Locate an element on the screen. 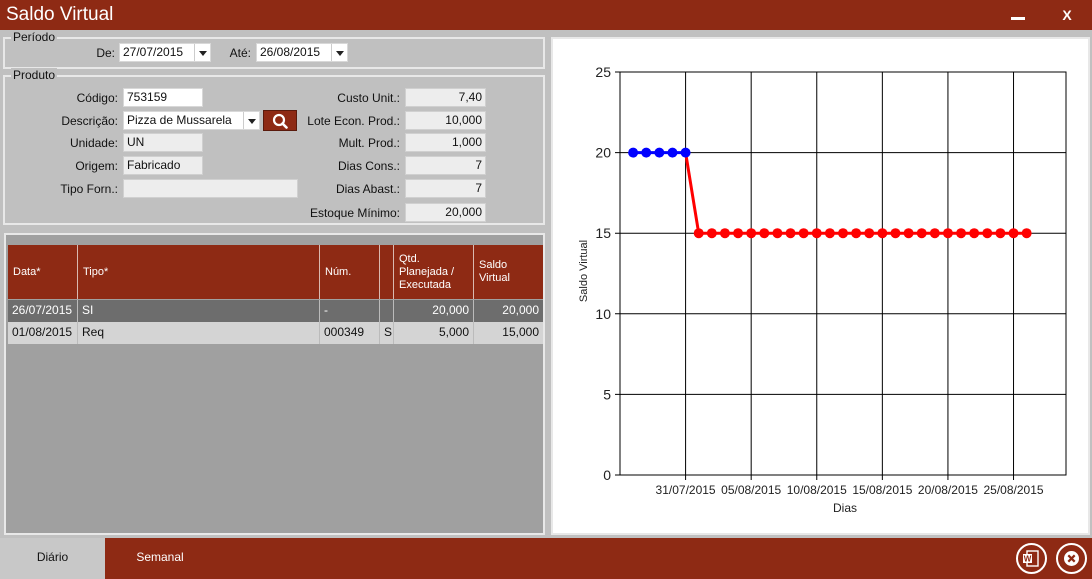 The image size is (1092, 579). header-data-label: Data* is located at coordinates (27, 272).